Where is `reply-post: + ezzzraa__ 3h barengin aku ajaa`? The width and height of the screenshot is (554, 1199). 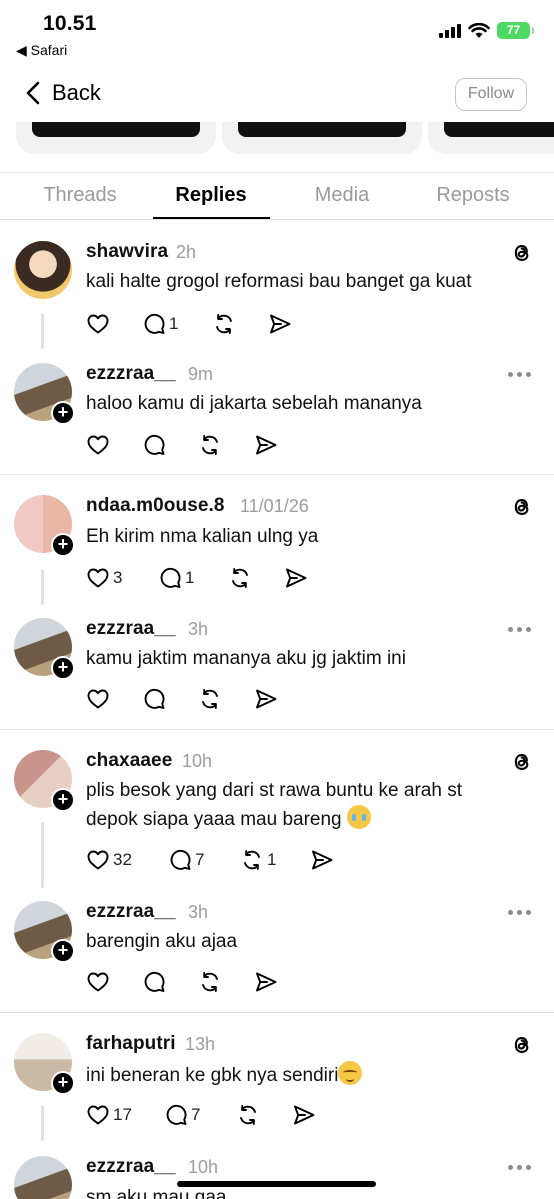
reply-post: + ezzzraa__ 3h barengin aku ajaa is located at coordinates (277, 946).